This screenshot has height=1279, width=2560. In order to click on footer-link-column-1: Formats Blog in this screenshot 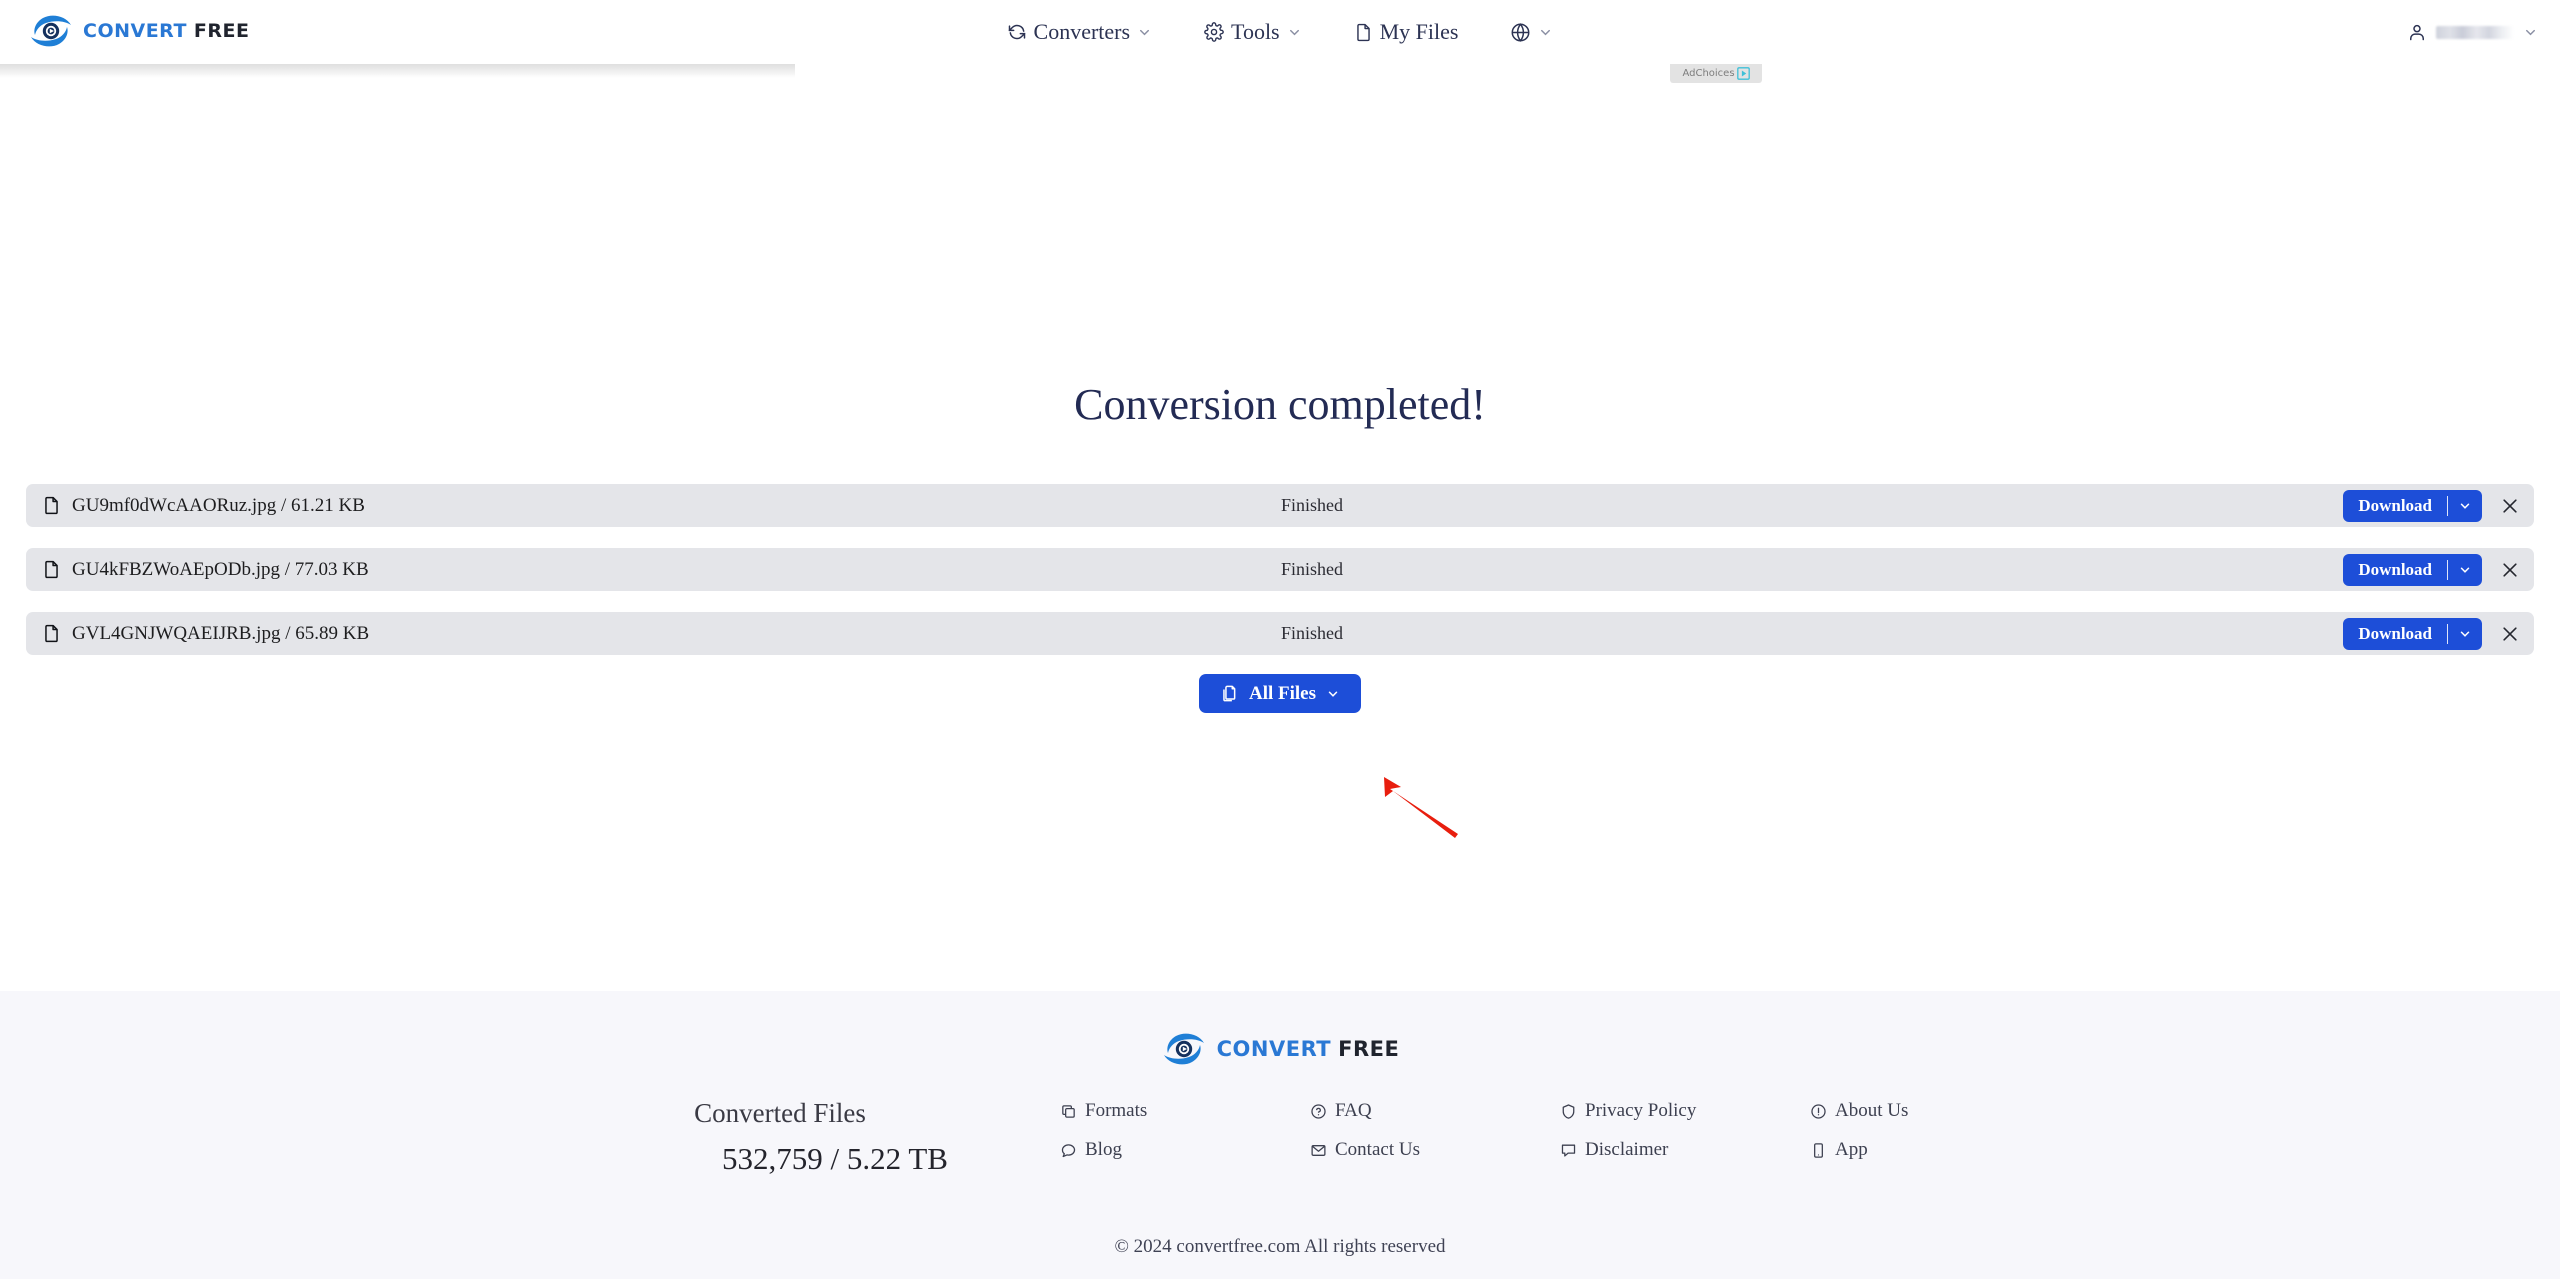, I will do `click(1185, 1136)`.